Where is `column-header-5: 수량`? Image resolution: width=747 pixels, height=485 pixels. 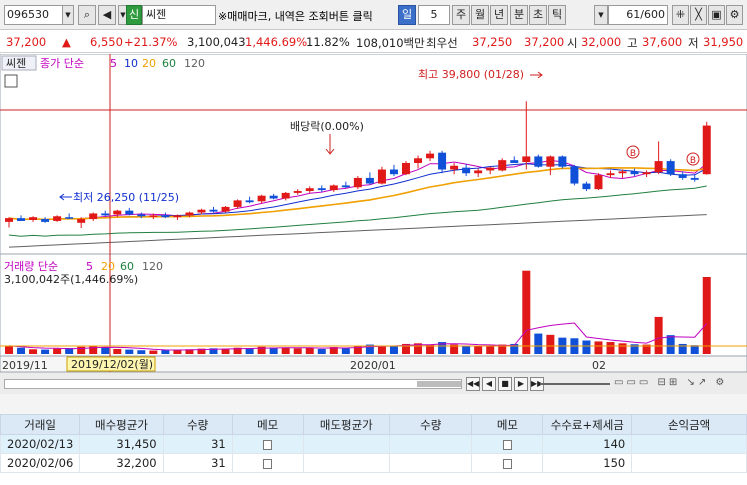 column-header-5: 수량 is located at coordinates (430, 424).